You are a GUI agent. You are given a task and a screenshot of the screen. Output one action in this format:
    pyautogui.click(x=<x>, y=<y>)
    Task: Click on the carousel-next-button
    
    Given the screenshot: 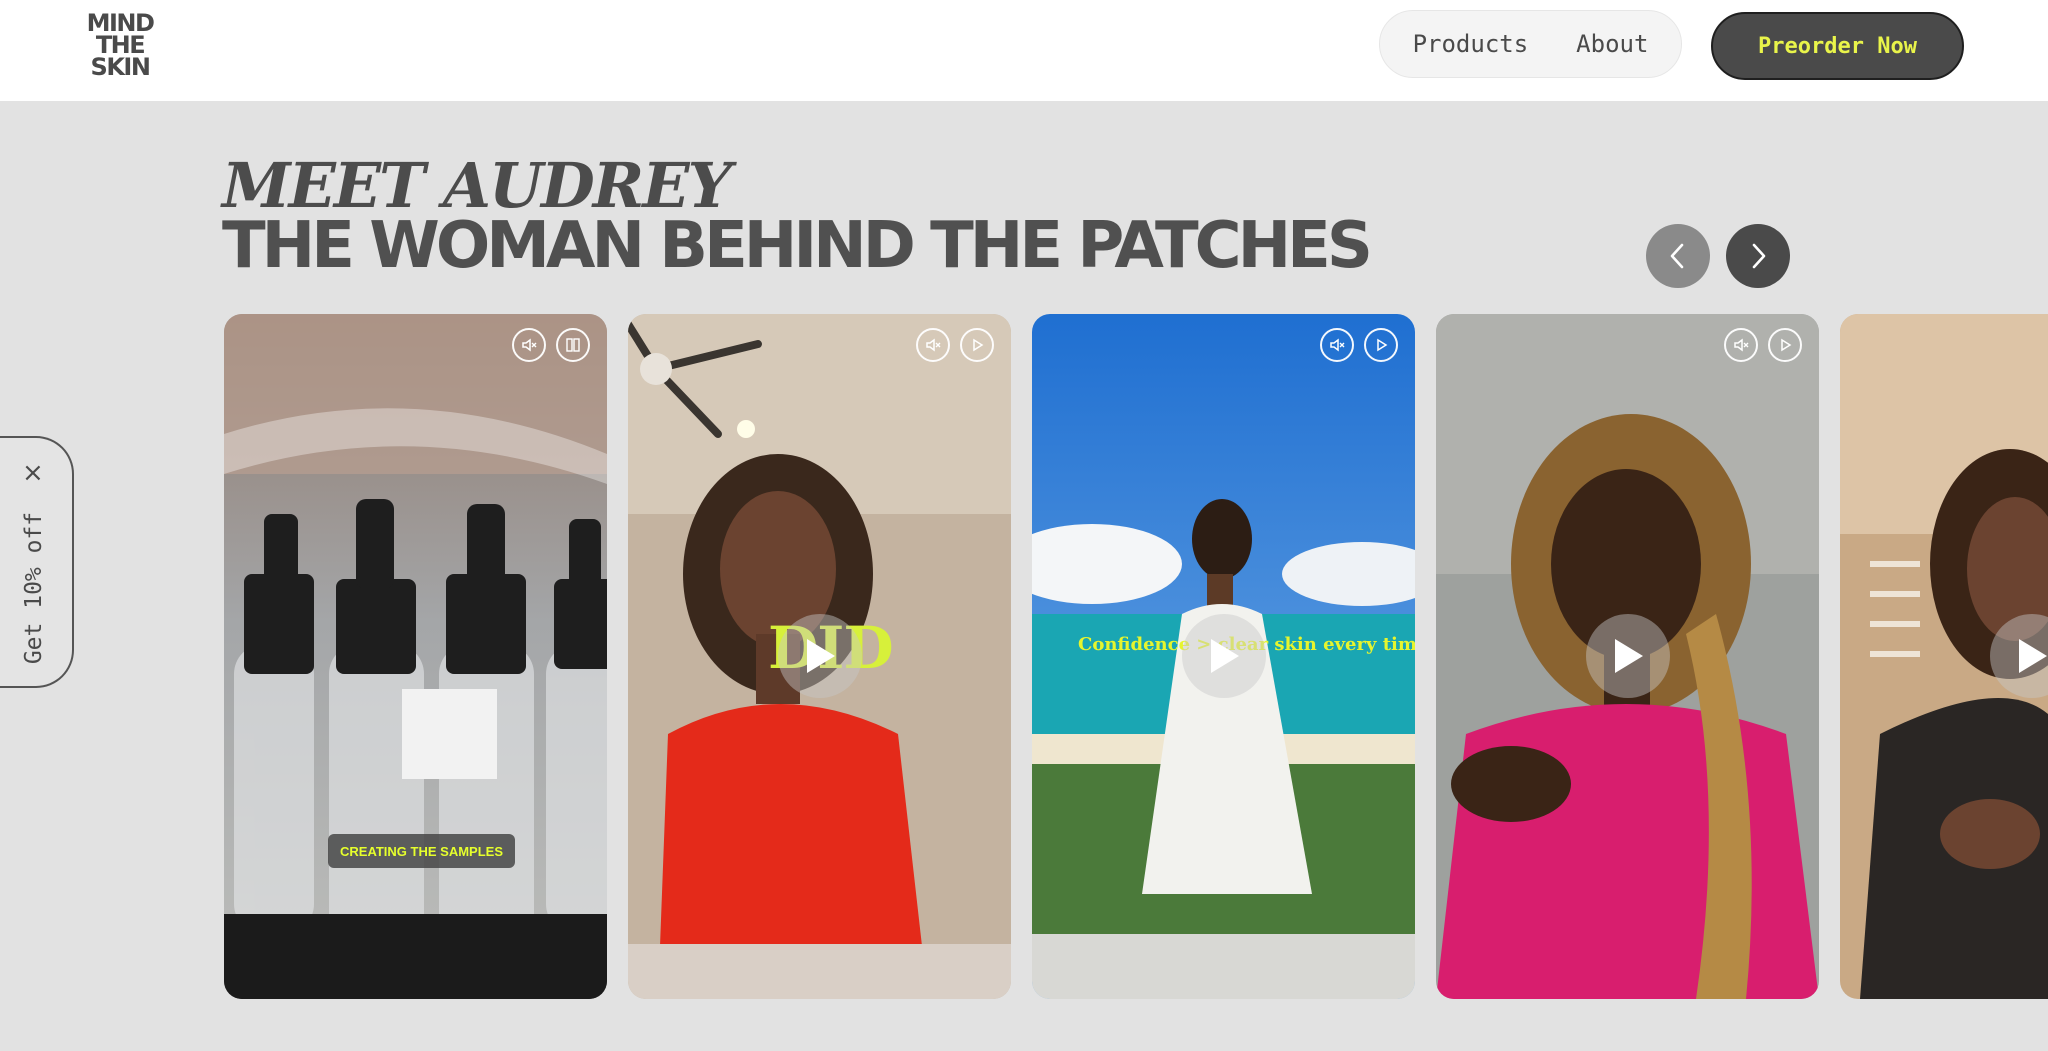 What is the action you would take?
    pyautogui.click(x=1758, y=256)
    